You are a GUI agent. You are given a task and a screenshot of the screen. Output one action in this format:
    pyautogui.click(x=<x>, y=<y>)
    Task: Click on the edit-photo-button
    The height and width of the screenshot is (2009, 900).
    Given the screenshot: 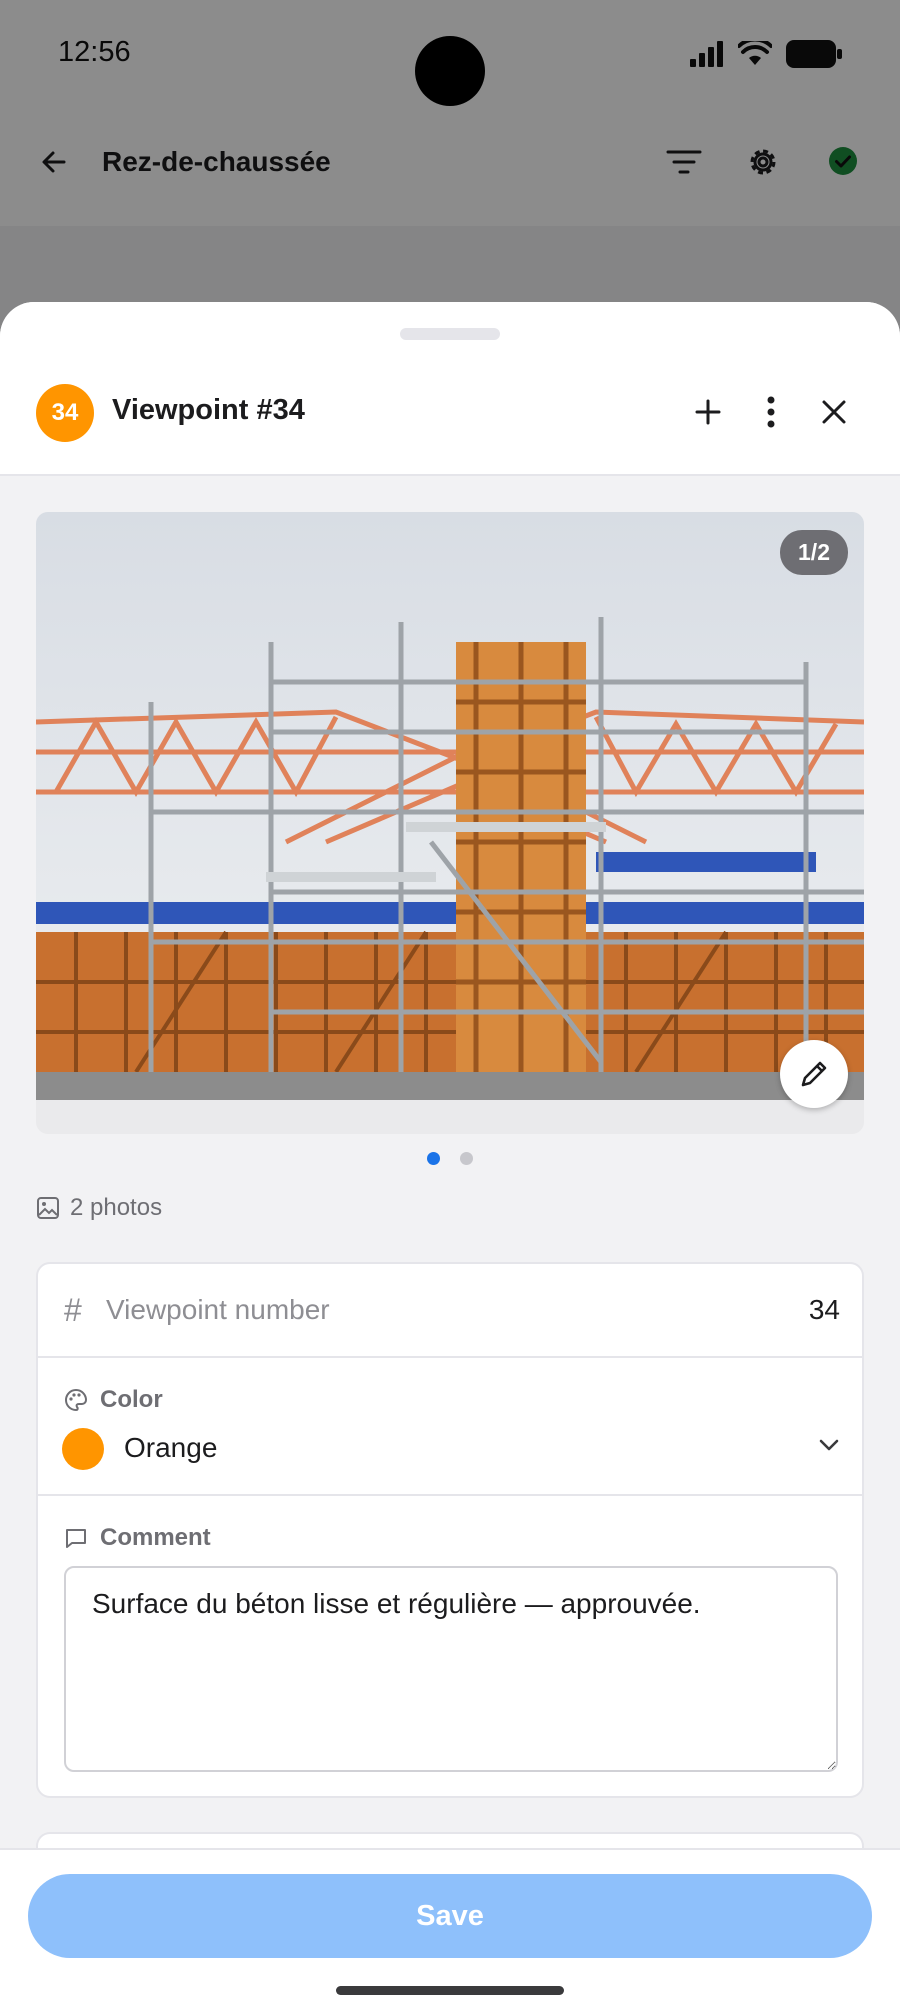 What is the action you would take?
    pyautogui.click(x=814, y=1074)
    